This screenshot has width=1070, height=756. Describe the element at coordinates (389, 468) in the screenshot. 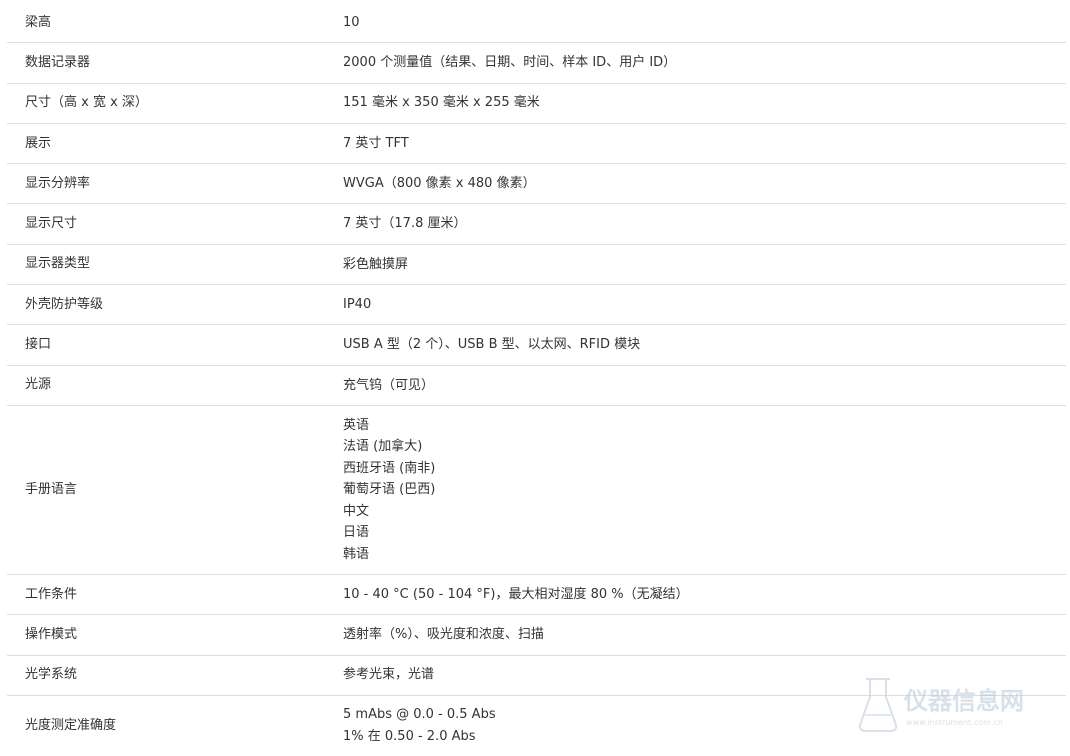

I see `language-item: 西班牙语 (南非)` at that location.